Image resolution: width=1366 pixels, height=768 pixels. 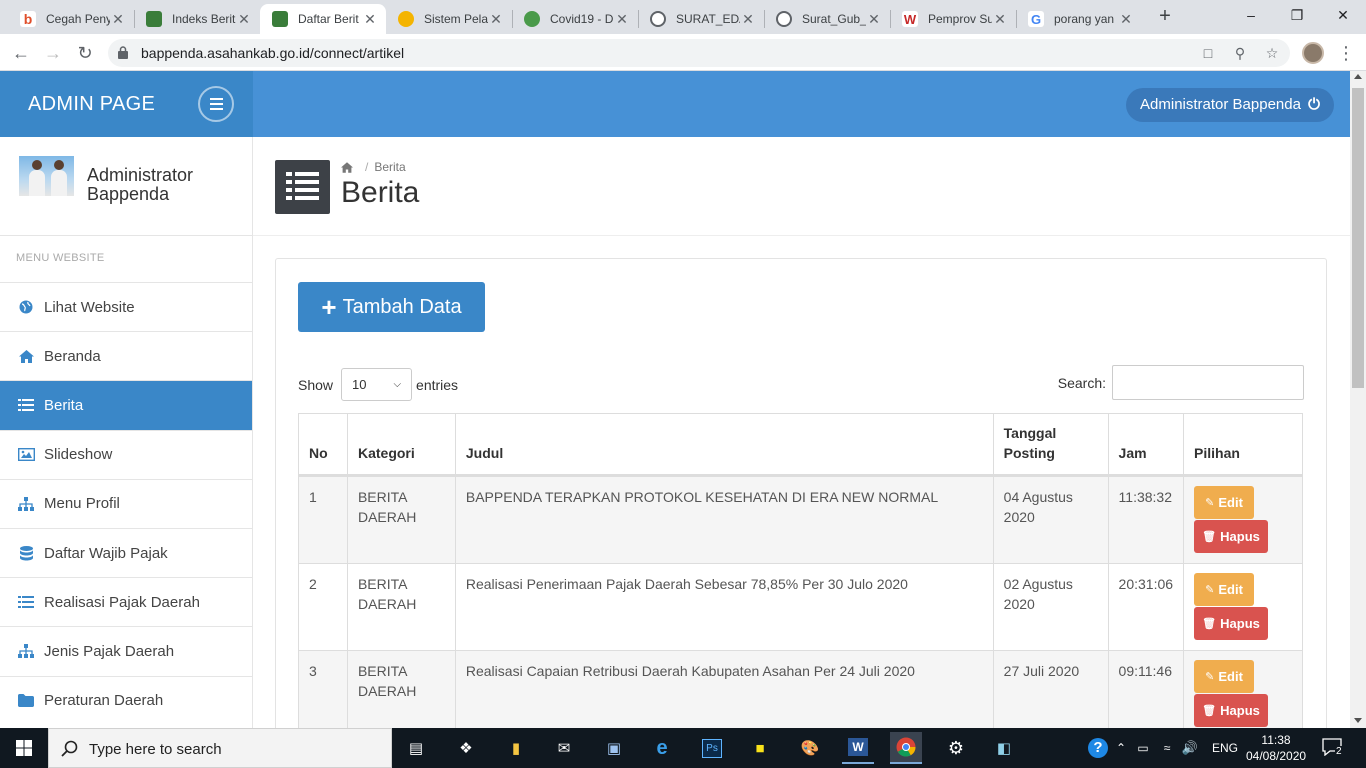 I want to click on sidebar-item-beranda: Beranda, so click(x=126, y=355).